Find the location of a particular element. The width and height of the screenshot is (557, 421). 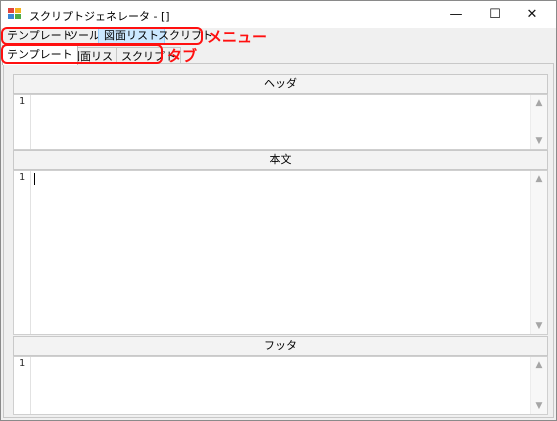

footer-scrollbar: ▲ ▼ is located at coordinates (538, 385).